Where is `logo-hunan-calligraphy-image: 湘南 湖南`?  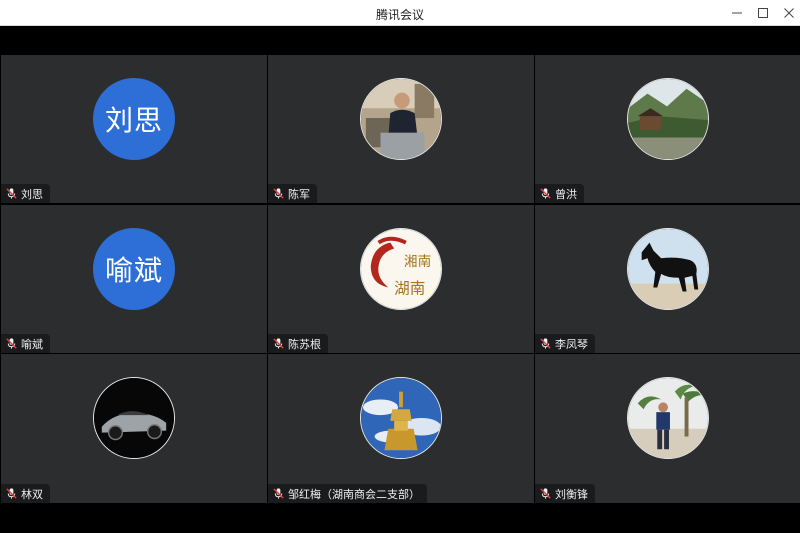
logo-hunan-calligraphy-image: 湘南 湖南 is located at coordinates (401, 269).